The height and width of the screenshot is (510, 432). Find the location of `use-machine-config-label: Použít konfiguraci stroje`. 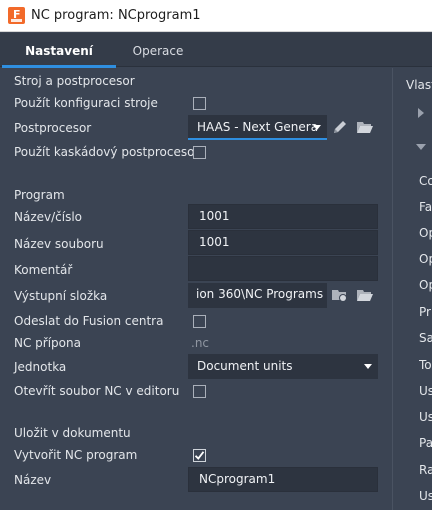

use-machine-config-label: Použít konfiguraci stroje is located at coordinates (86, 103).